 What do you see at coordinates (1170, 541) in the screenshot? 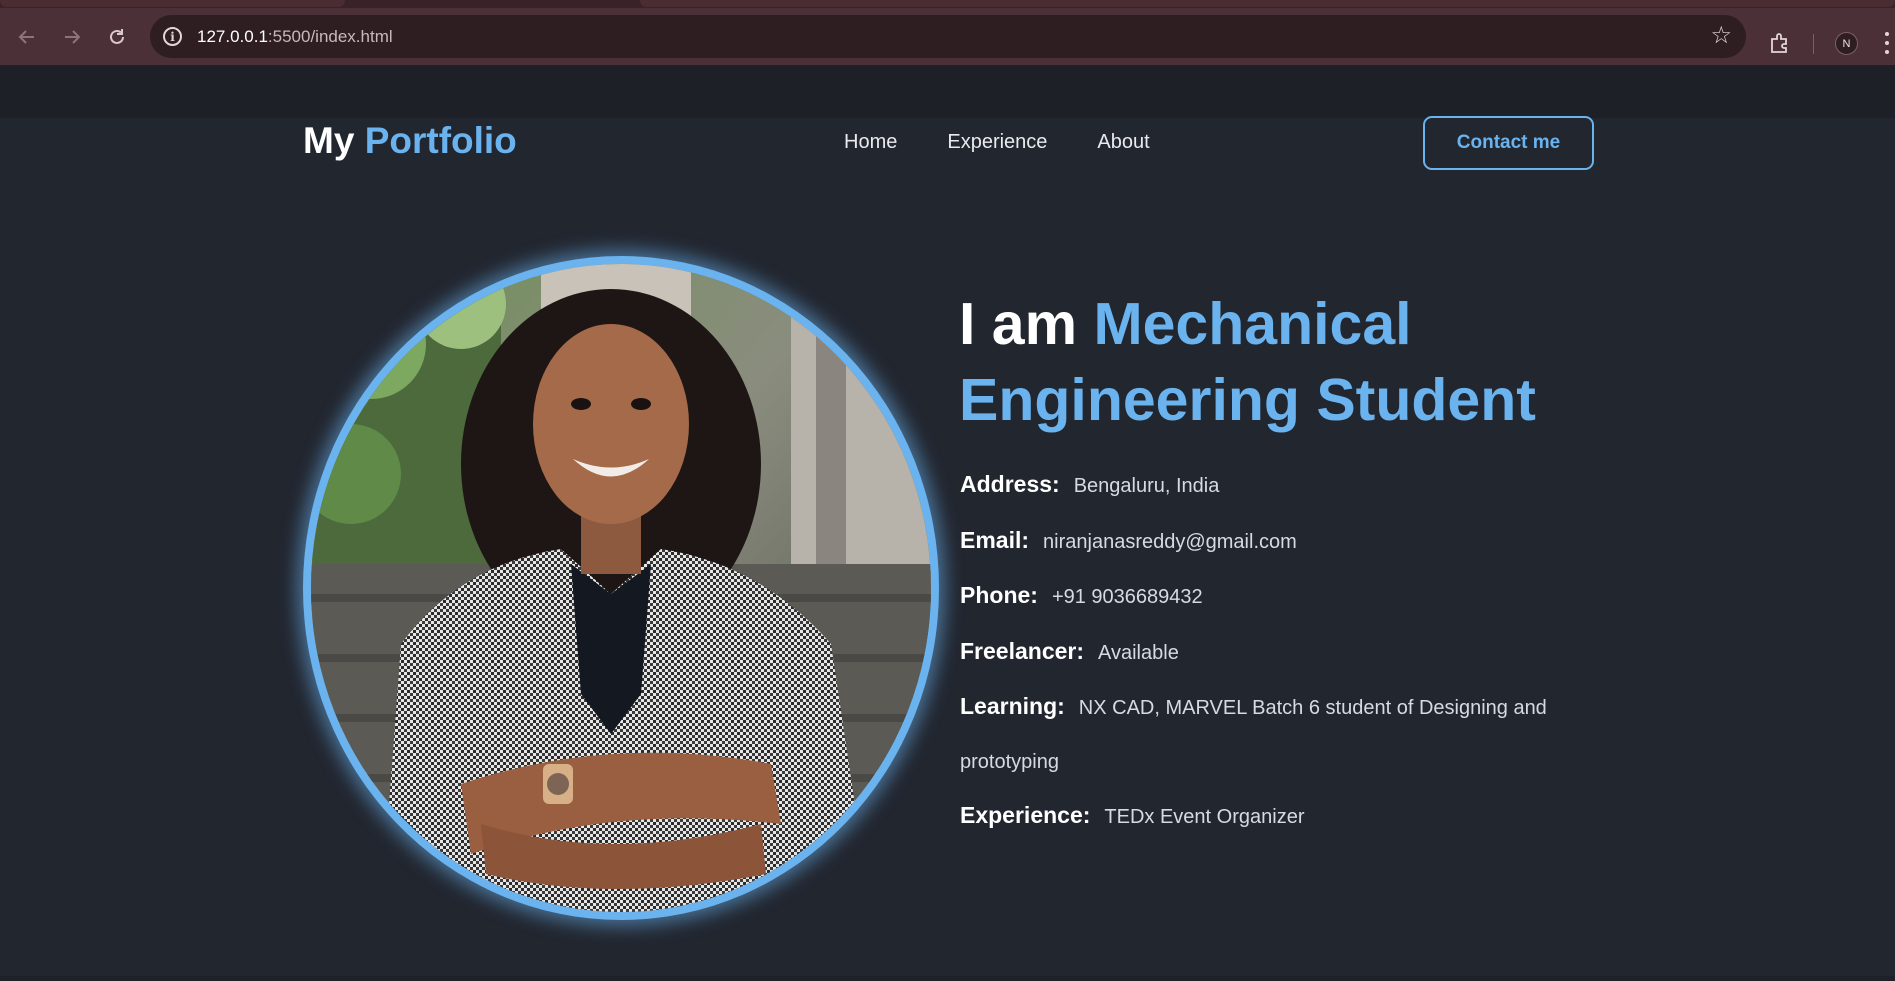
I see `info-value: niranjanasreddy@gmail.com` at bounding box center [1170, 541].